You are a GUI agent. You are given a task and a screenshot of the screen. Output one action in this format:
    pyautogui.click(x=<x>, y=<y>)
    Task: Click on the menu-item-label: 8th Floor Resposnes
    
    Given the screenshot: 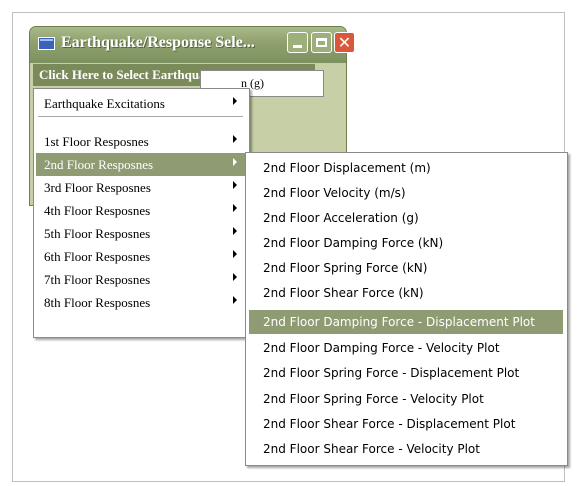 What is the action you would take?
    pyautogui.click(x=97, y=302)
    